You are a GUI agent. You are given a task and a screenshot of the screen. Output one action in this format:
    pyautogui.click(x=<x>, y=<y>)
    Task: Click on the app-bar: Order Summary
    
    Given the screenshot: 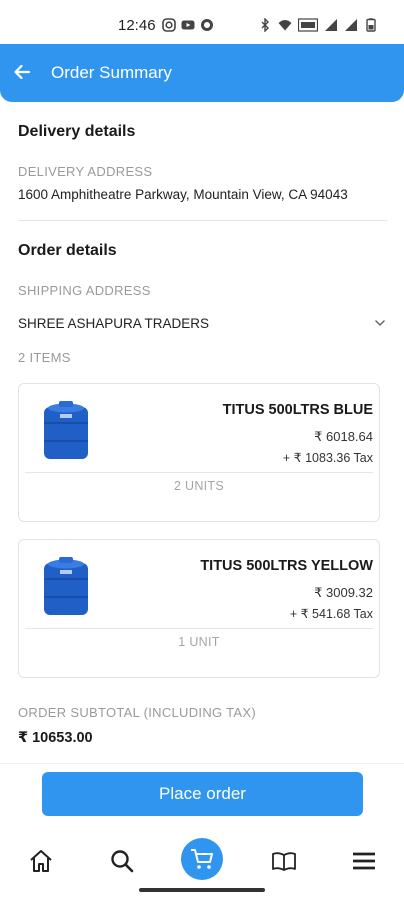 What is the action you would take?
    pyautogui.click(x=202, y=73)
    